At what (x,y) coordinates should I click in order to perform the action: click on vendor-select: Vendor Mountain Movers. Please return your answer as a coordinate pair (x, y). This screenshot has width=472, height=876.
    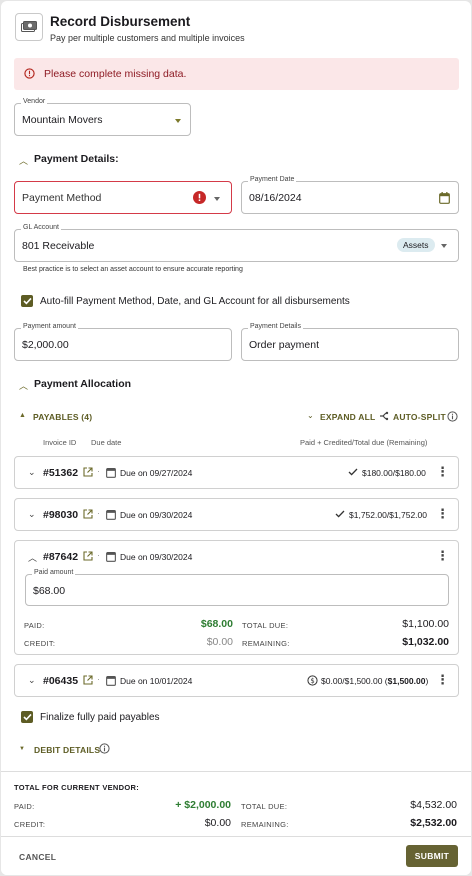
    Looking at the image, I should click on (102, 117).